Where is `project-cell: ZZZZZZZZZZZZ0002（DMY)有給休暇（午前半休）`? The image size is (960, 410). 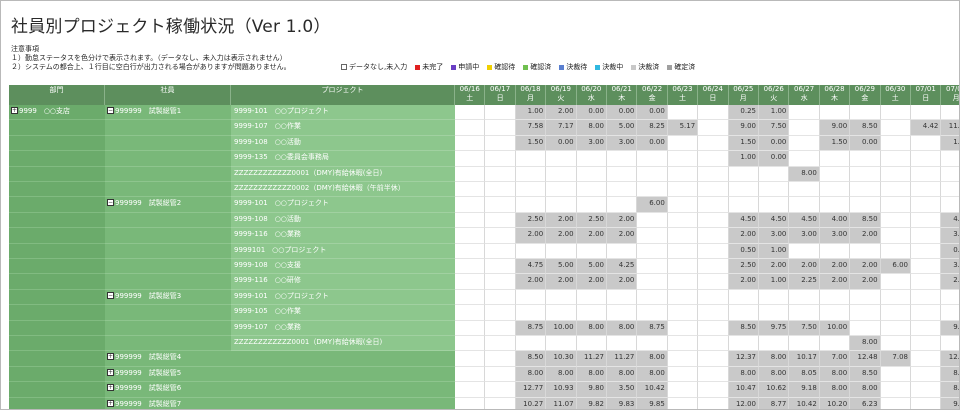 project-cell: ZZZZZZZZZZZZ0002（DMY)有給休暇（午前半休） is located at coordinates (343, 190).